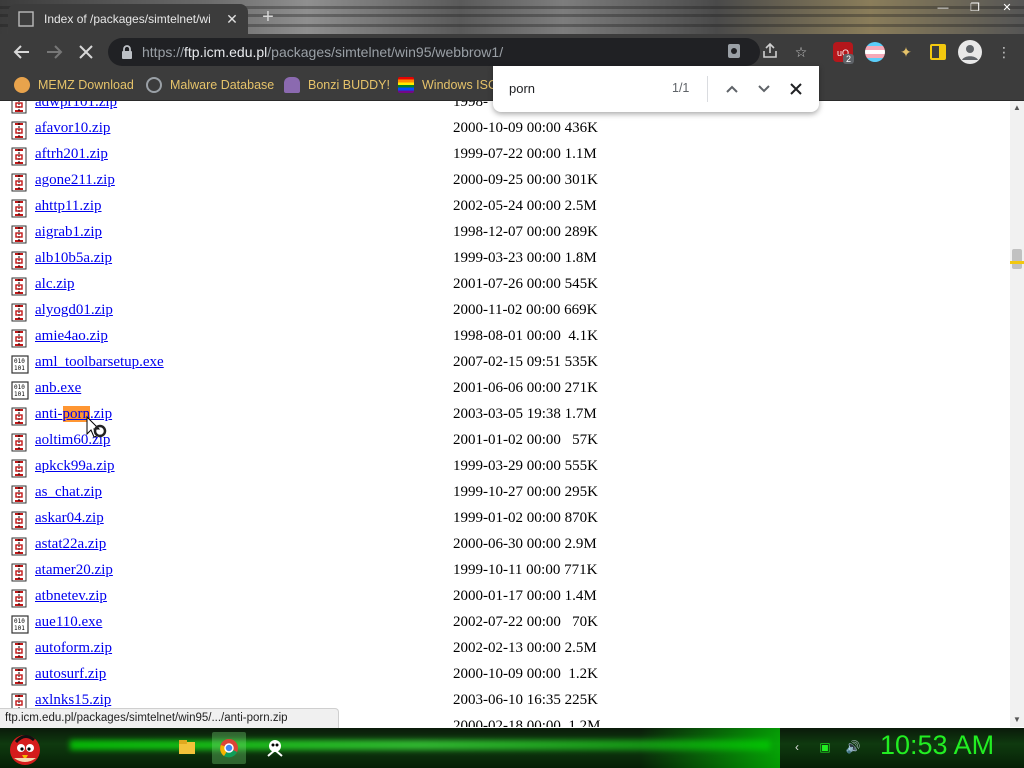 Image resolution: width=1024 pixels, height=768 pixels. Describe the element at coordinates (86, 52) in the screenshot. I see `stop-loading-icon` at that location.